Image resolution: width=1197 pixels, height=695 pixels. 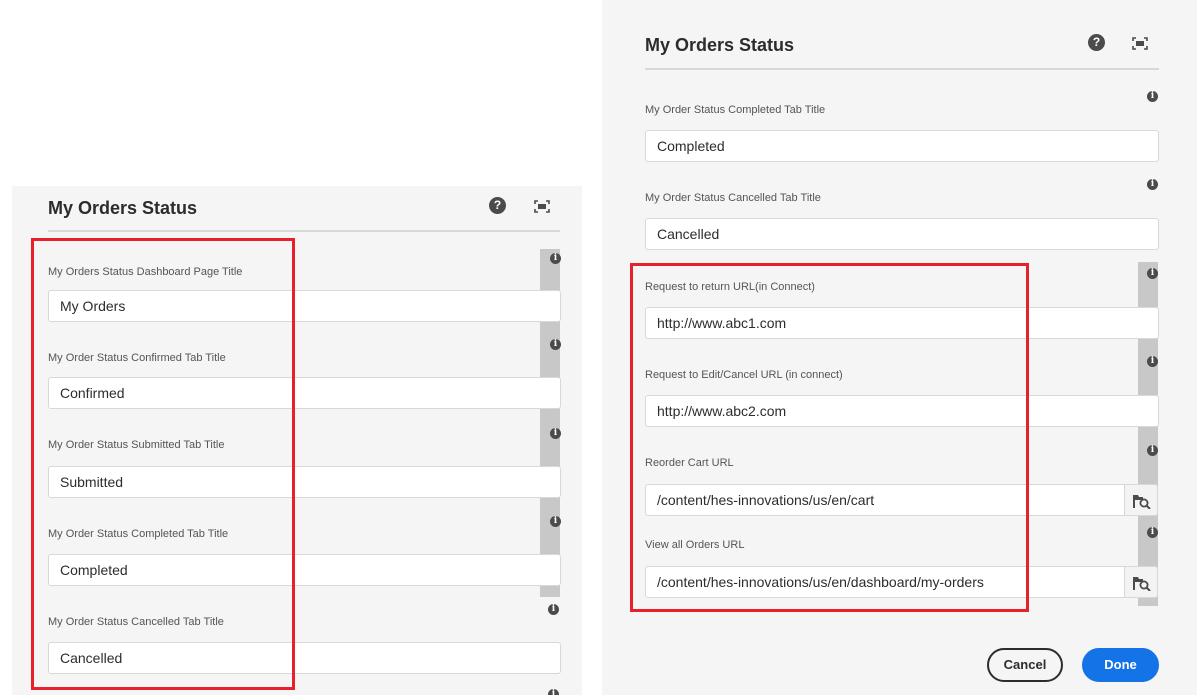 I want to click on confirmed-tab-title-input: Confirmed, so click(x=304, y=393).